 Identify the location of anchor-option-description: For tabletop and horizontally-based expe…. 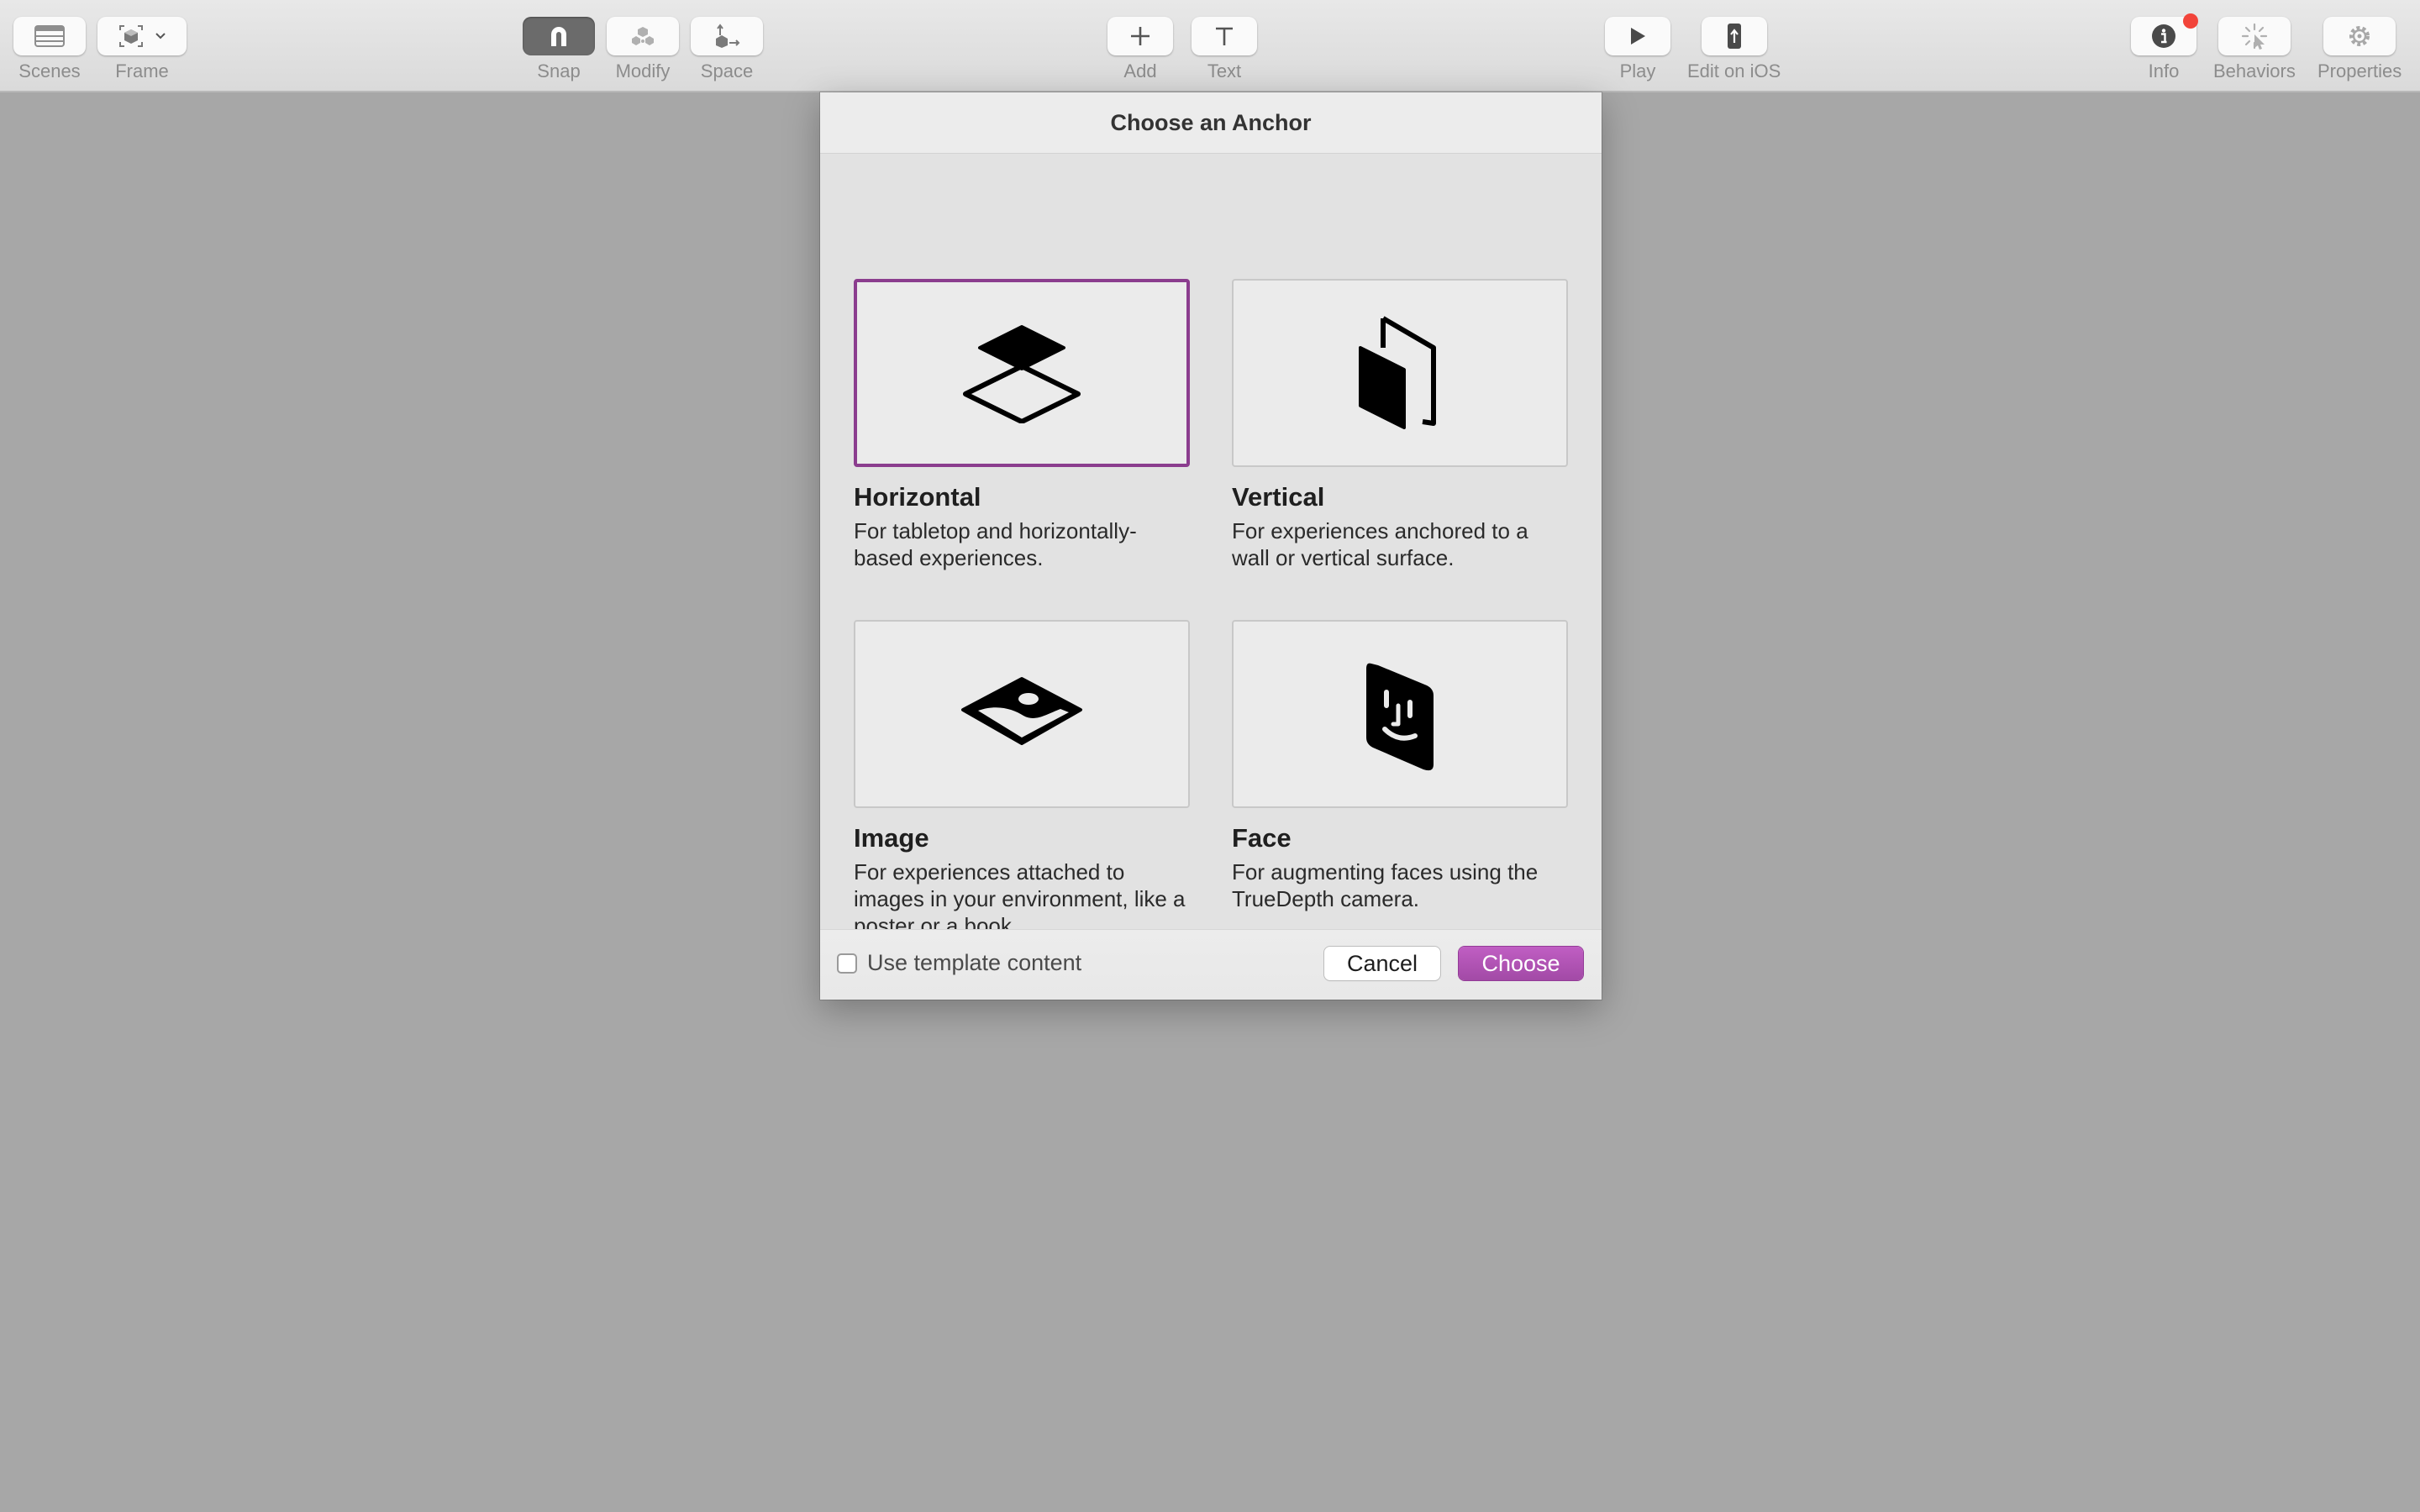
(995, 544).